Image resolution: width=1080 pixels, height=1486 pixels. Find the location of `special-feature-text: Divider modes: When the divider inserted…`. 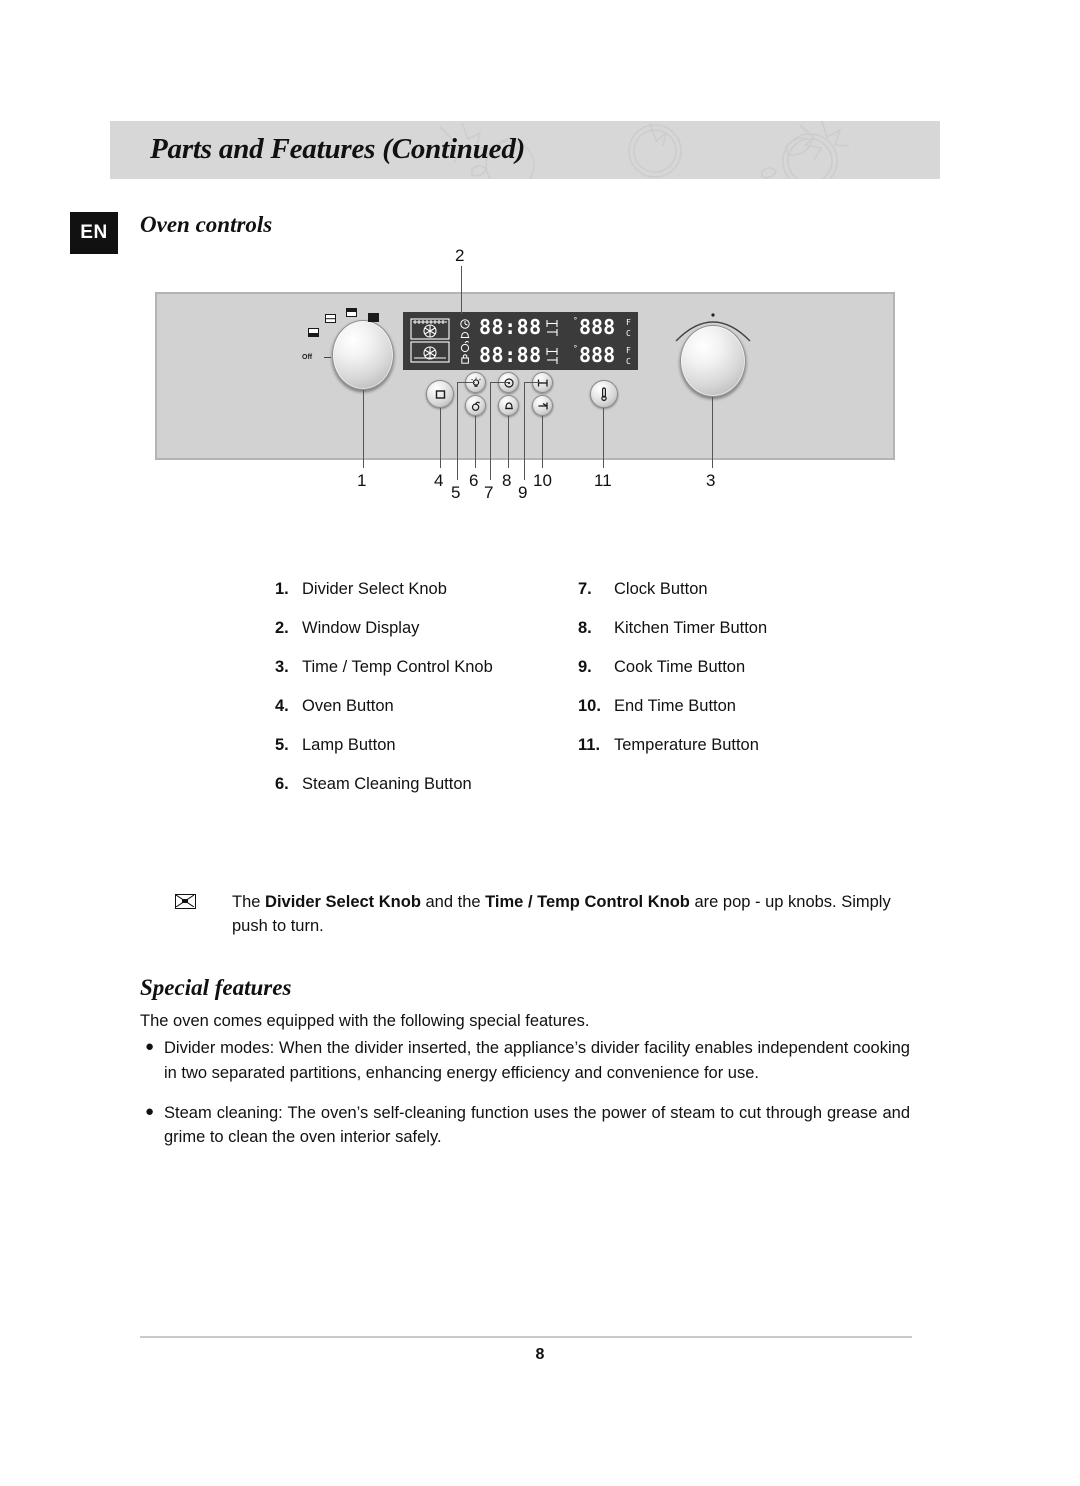

special-feature-text: Divider modes: When the divider inserted… is located at coordinates (537, 1060).